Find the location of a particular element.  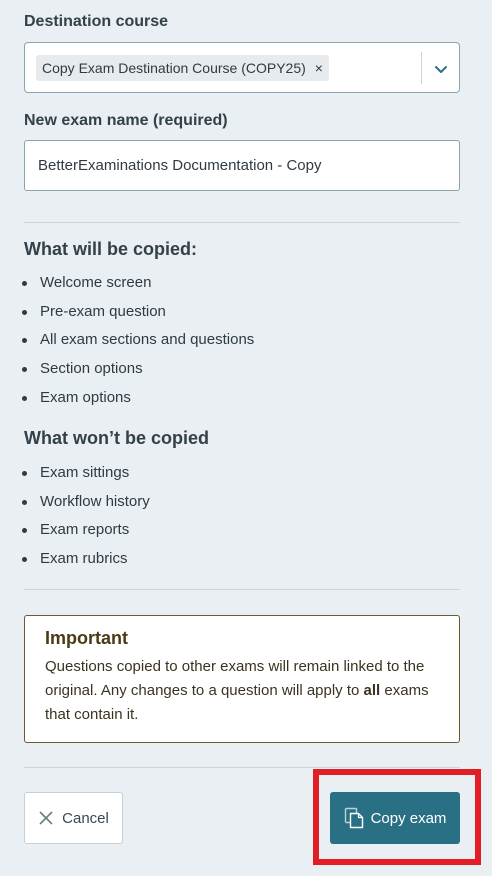

list-item: All exam sections and questions is located at coordinates (137, 340).